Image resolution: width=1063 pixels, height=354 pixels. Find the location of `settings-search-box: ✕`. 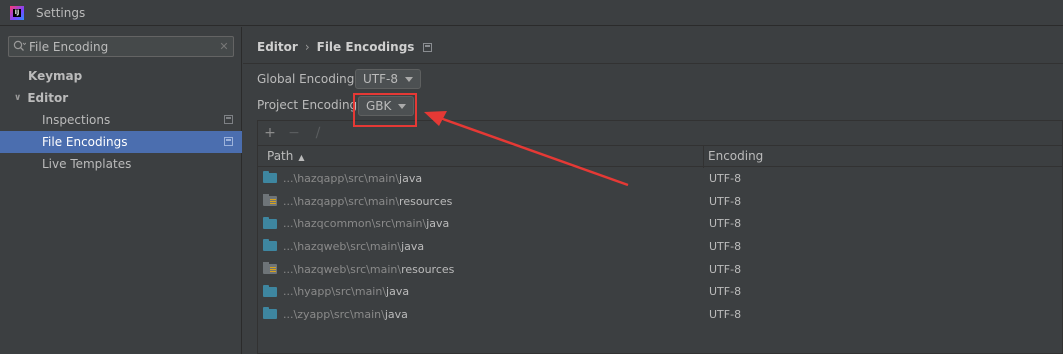

settings-search-box: ✕ is located at coordinates (121, 46).